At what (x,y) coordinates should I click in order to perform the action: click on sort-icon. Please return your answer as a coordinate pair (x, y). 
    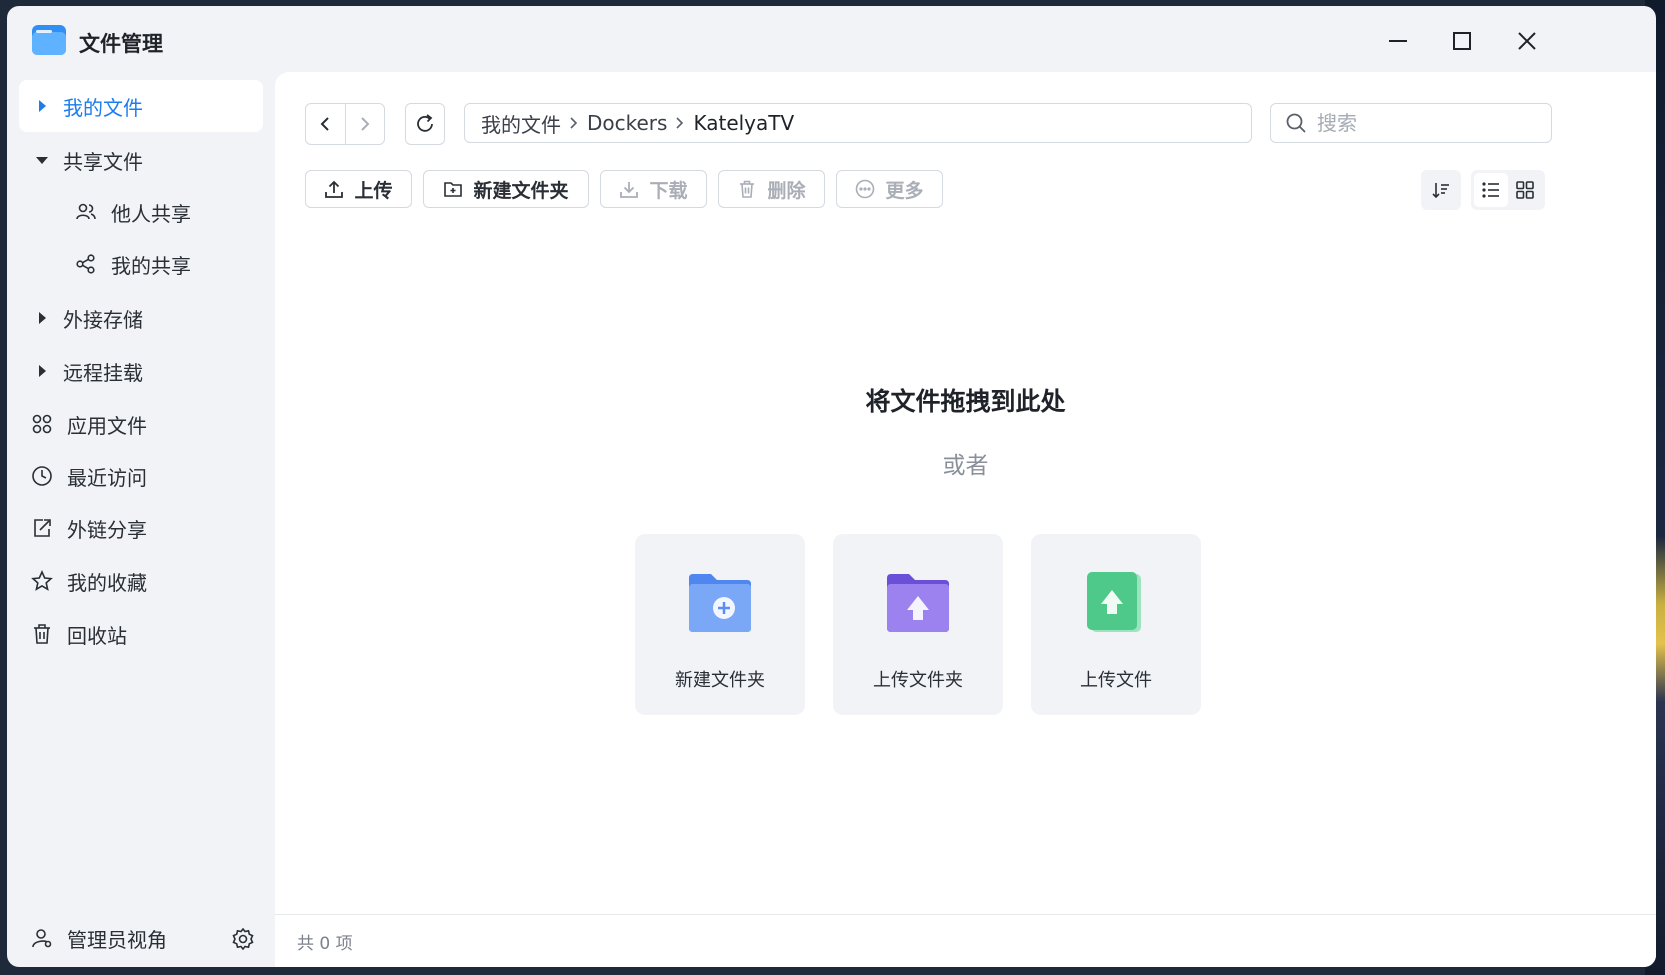
    Looking at the image, I should click on (1440, 191).